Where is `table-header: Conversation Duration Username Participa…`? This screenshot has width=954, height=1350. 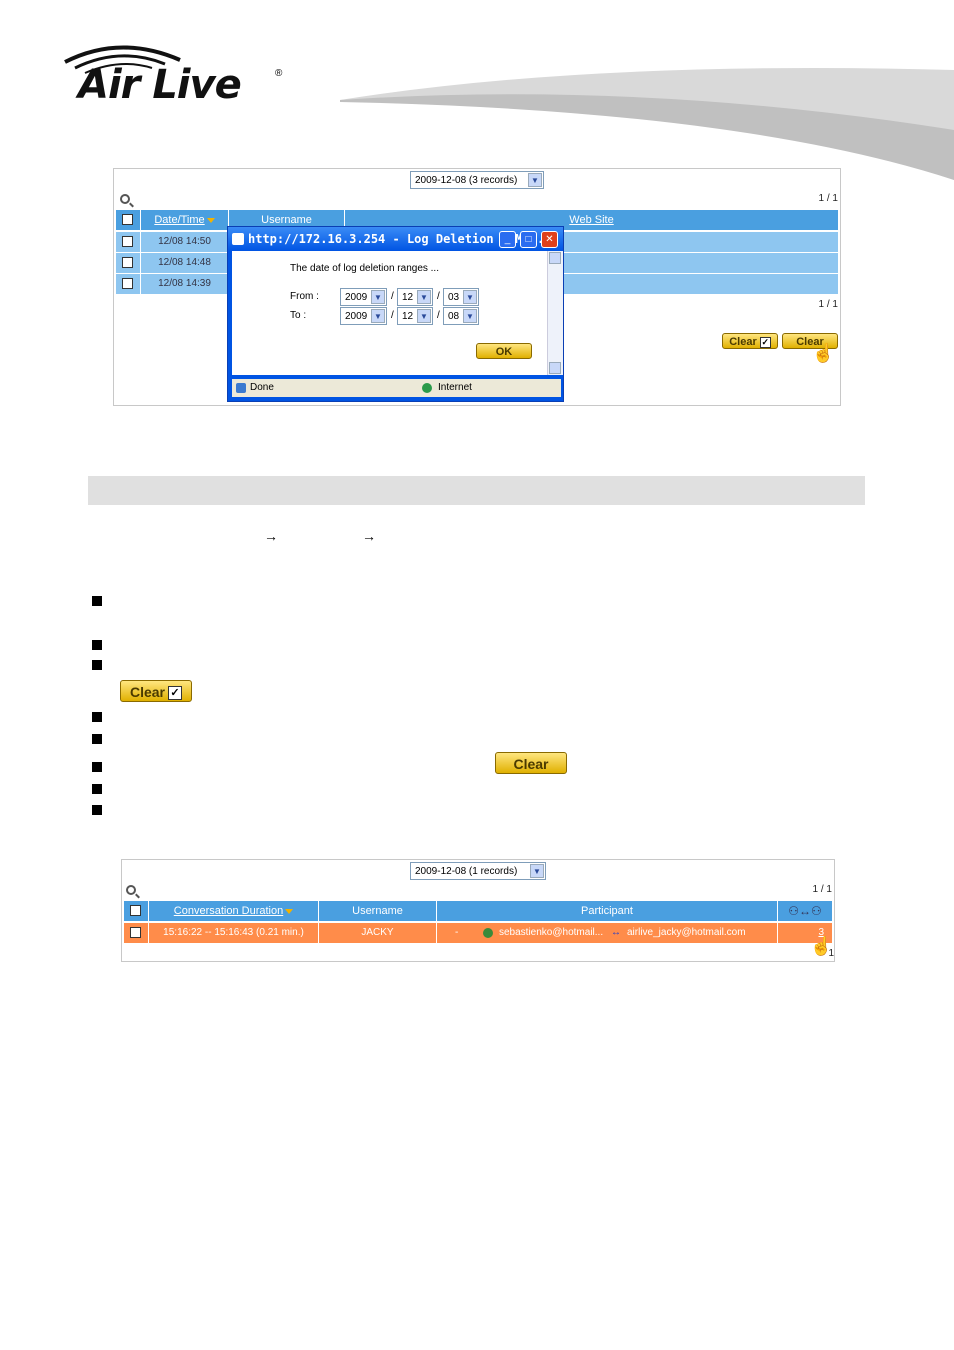 table-header: Conversation Duration Username Participa… is located at coordinates (478, 911).